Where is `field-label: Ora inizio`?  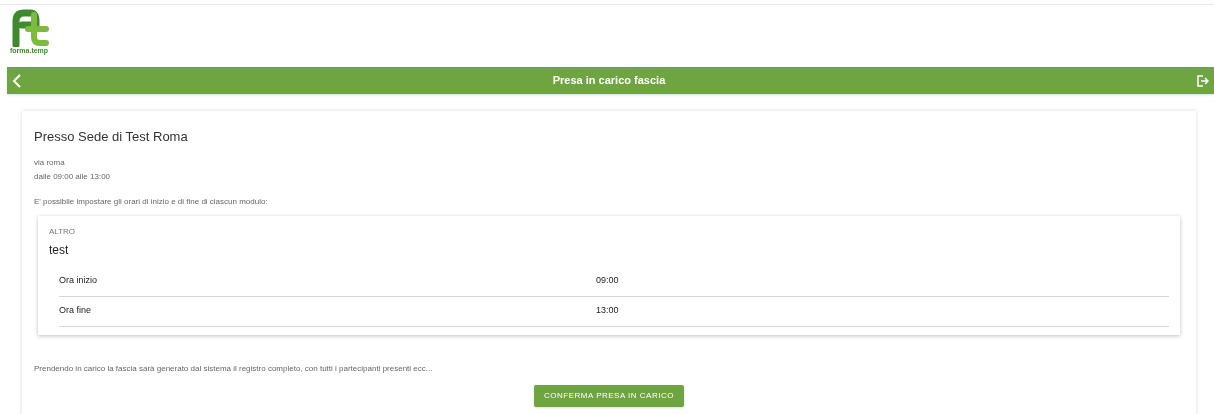
field-label: Ora inizio is located at coordinates (78, 281).